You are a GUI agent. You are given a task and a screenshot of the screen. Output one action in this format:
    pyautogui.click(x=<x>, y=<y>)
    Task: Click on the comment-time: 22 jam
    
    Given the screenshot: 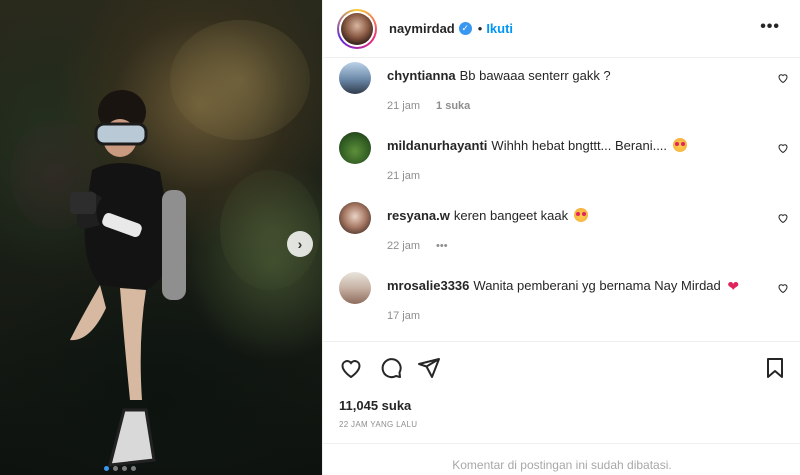 What is the action you would take?
    pyautogui.click(x=403, y=246)
    